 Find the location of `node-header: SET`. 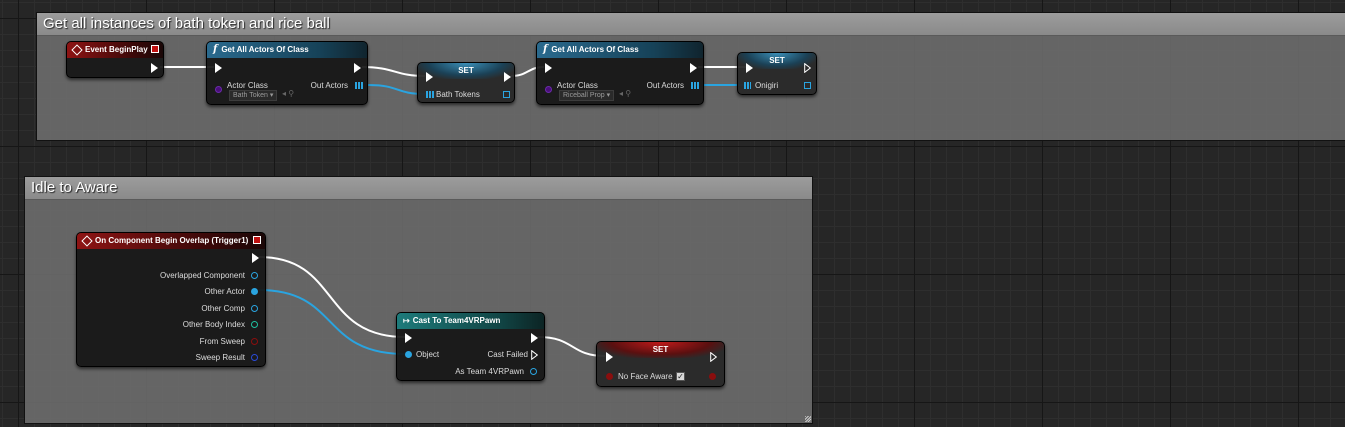

node-header: SET is located at coordinates (660, 350).